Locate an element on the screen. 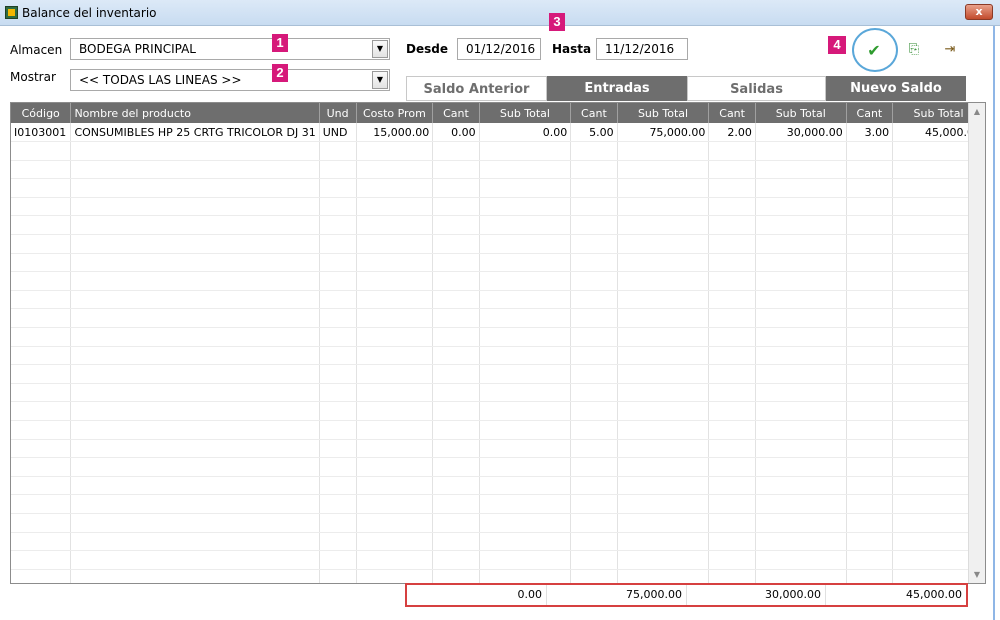 Image resolution: width=1000 pixels, height=620 pixels. desde-date-field: 01/12/2016 is located at coordinates (499, 49).